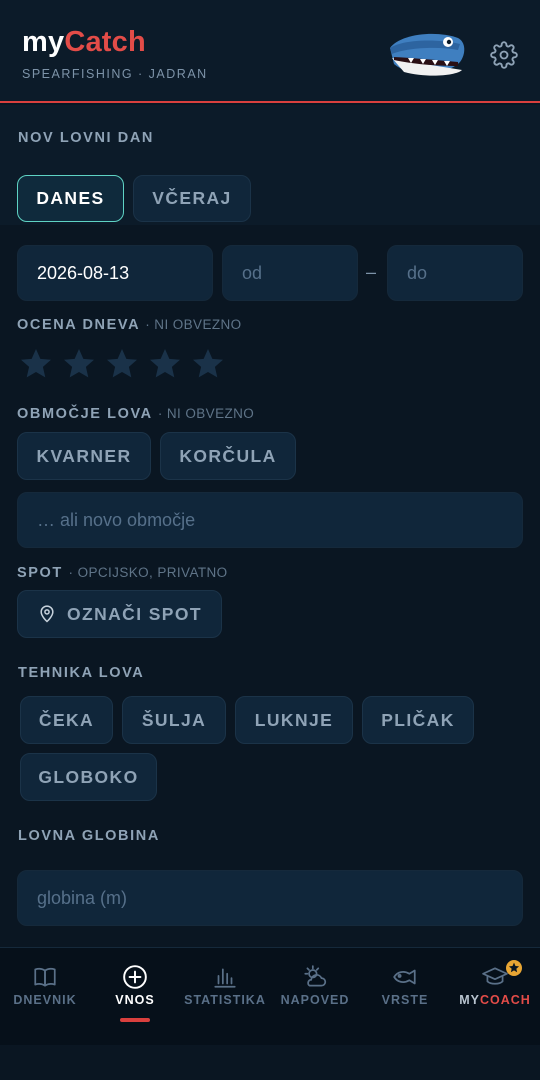 Image resolution: width=540 pixels, height=1080 pixels. What do you see at coordinates (418, 720) in the screenshot?
I see `technique-chip-plicak: PLIČAK` at bounding box center [418, 720].